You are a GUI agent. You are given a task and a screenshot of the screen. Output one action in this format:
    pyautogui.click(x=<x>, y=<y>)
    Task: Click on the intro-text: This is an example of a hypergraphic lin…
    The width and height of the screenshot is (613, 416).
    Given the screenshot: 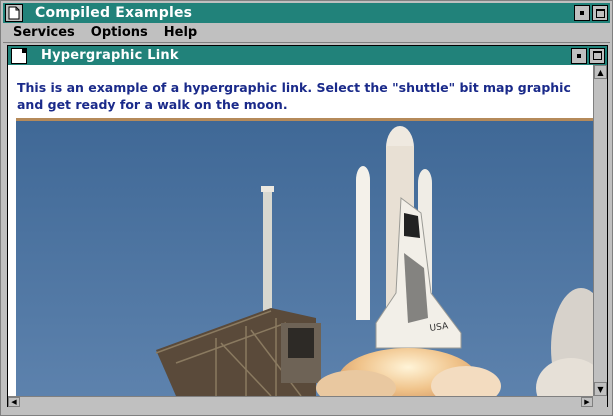 What is the action you would take?
    pyautogui.click(x=294, y=96)
    